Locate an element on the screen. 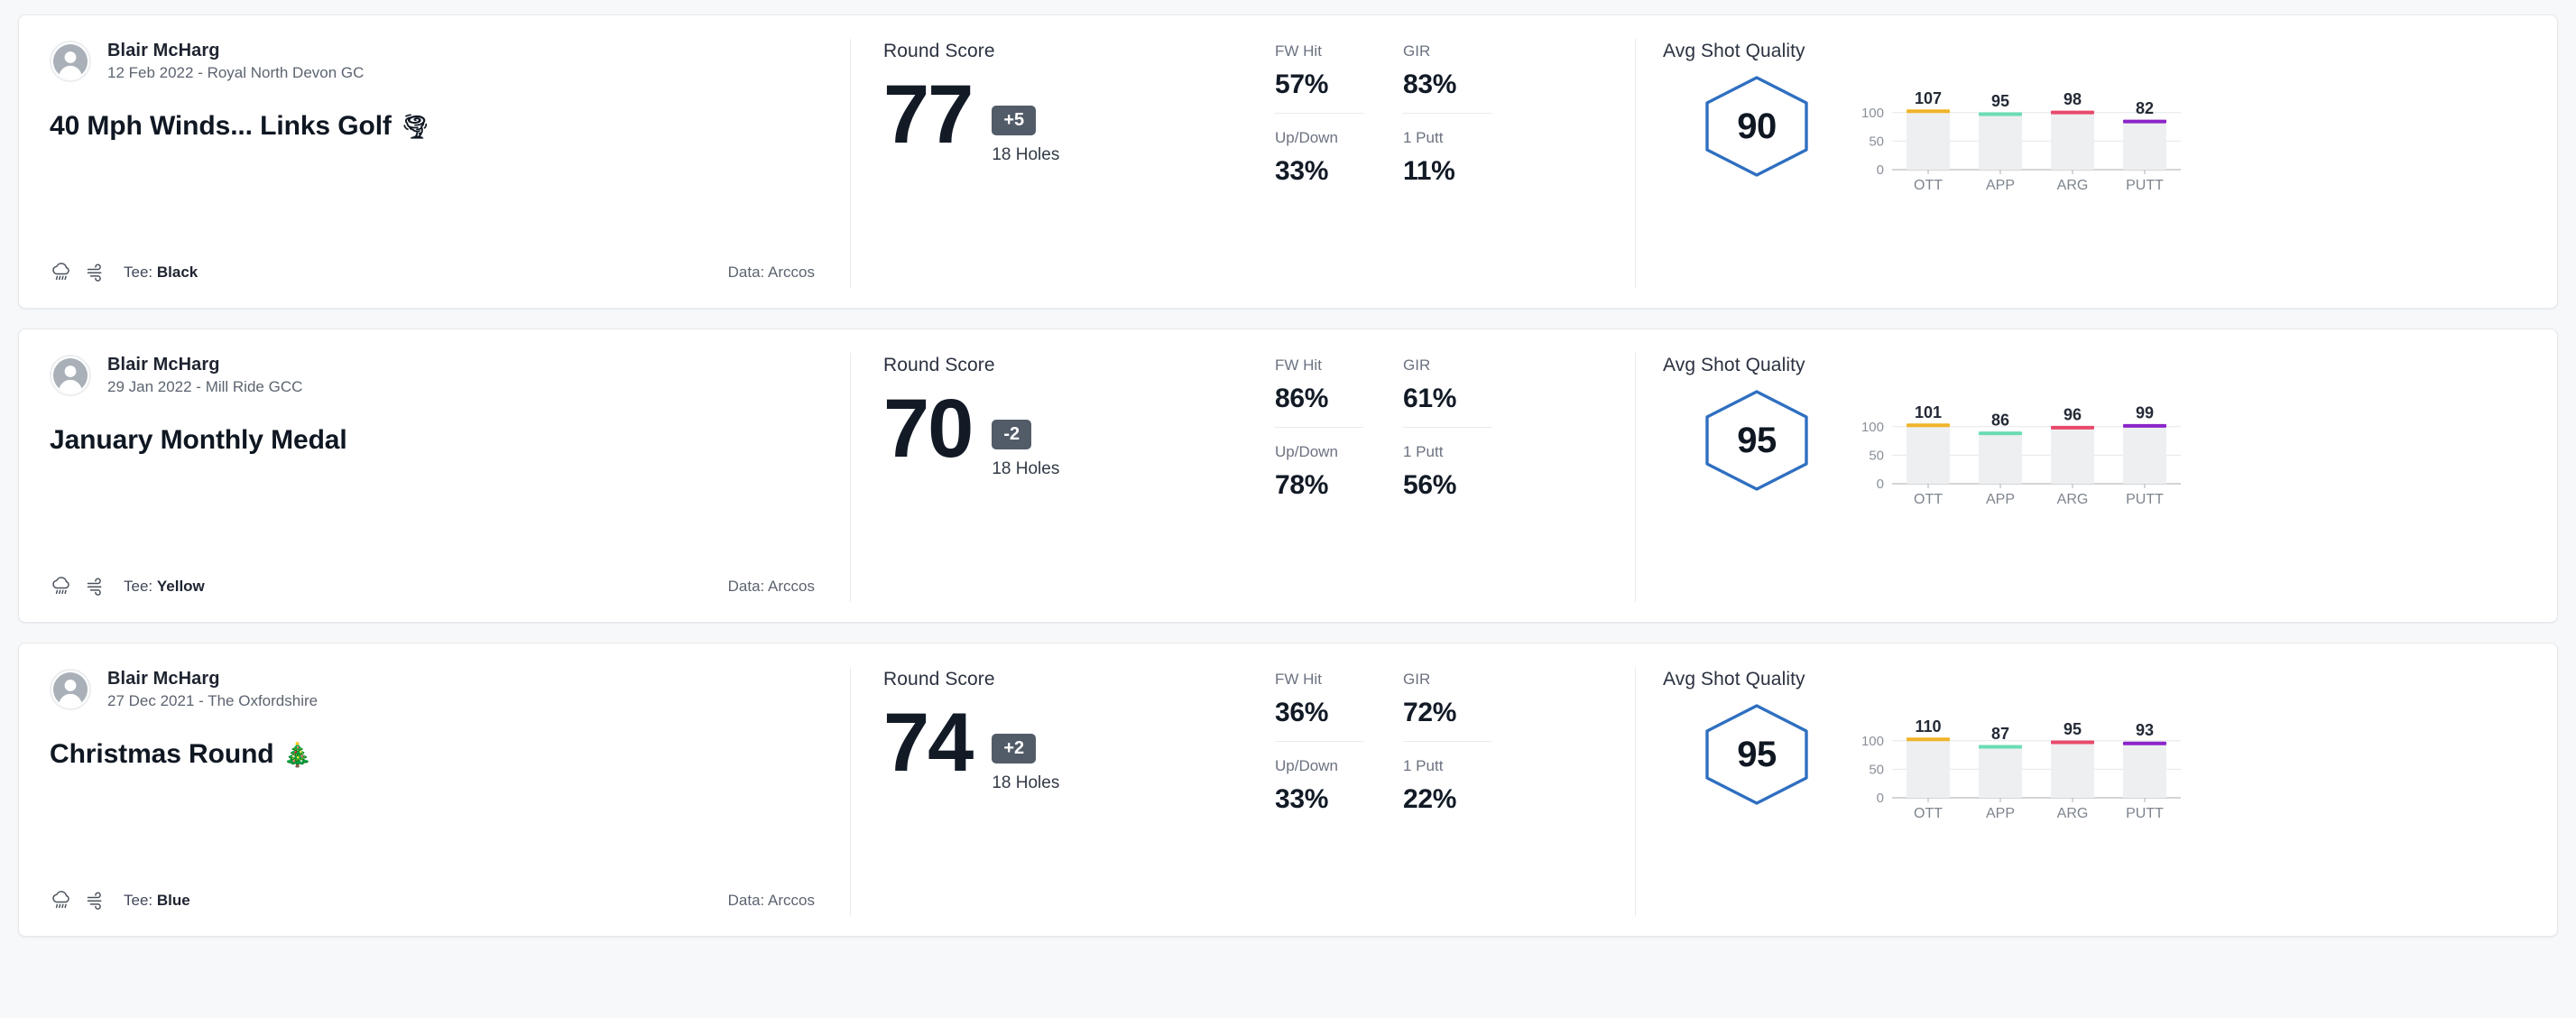  score-value: 77 is located at coordinates (928, 115).